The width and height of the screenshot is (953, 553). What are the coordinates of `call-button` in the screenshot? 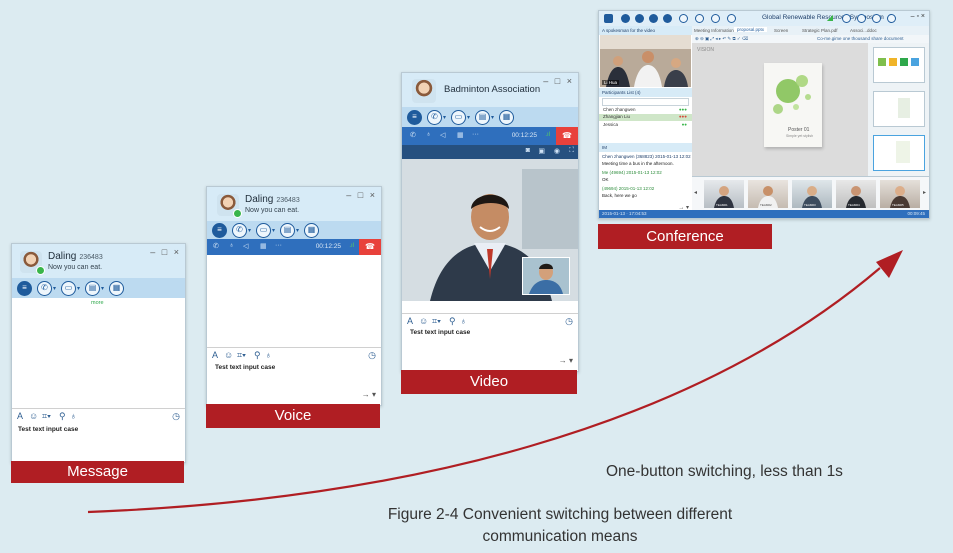 It's located at (639, 18).